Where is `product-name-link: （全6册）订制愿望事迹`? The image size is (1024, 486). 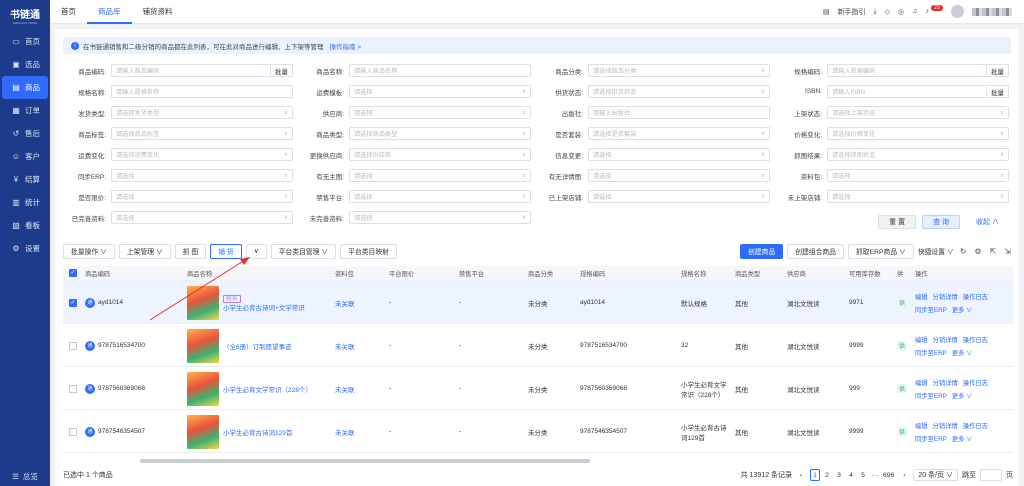
product-name-link: （全6册）订制愿望事迹 is located at coordinates (257, 347).